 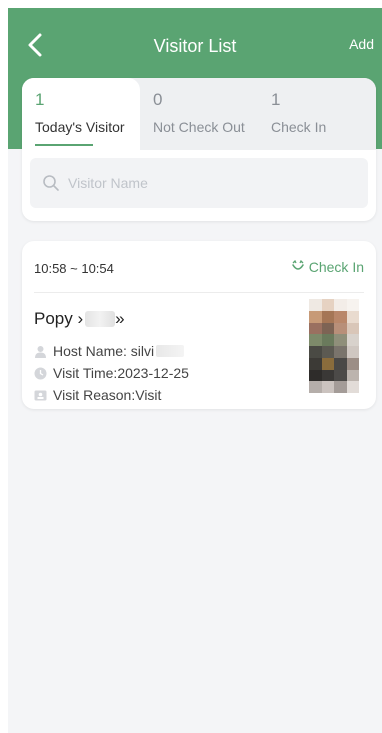 I want to click on tab-label: Check In, so click(x=299, y=127).